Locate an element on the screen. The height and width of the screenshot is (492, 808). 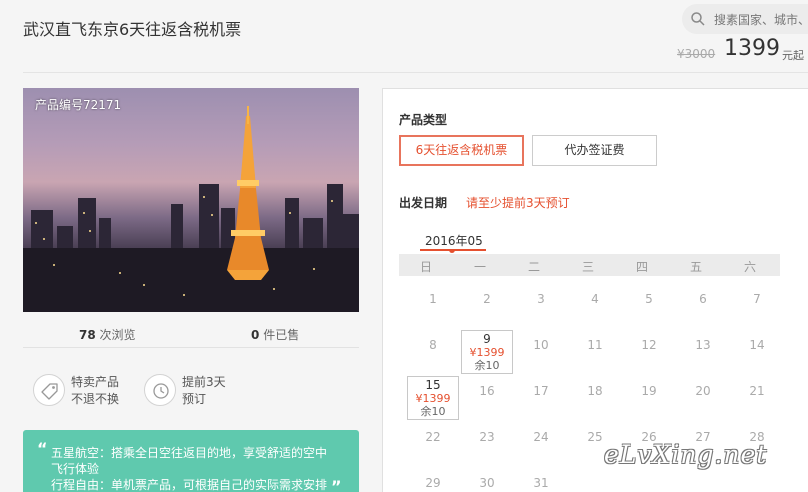
feature-text: 特卖产品 不退不换 is located at coordinates (95, 391).